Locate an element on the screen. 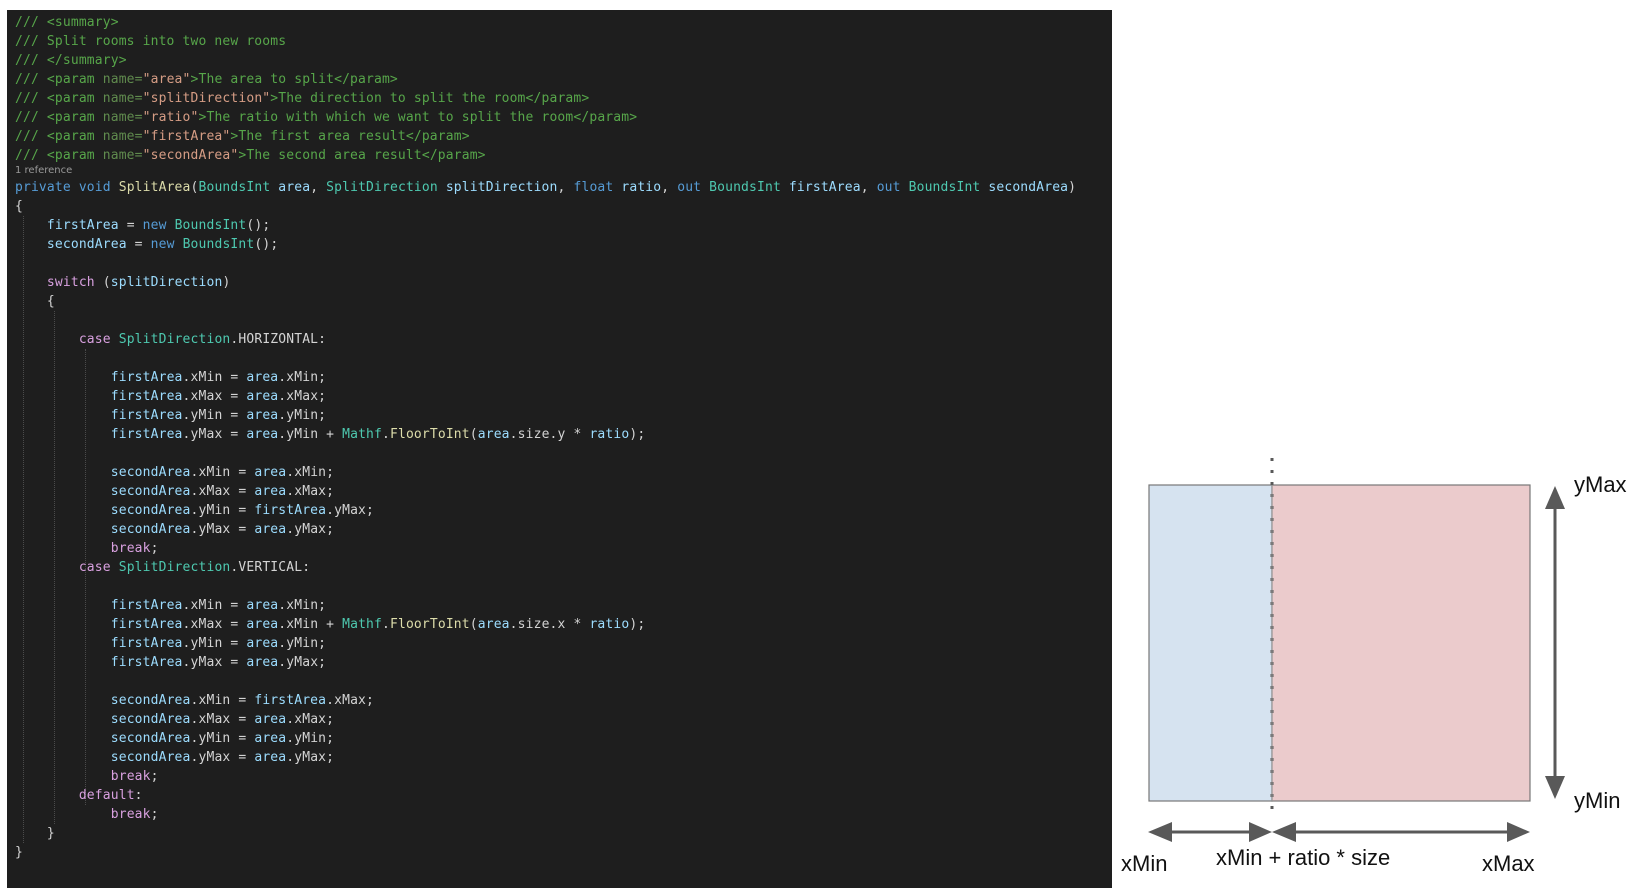  code-token: ratio is located at coordinates (609, 434).